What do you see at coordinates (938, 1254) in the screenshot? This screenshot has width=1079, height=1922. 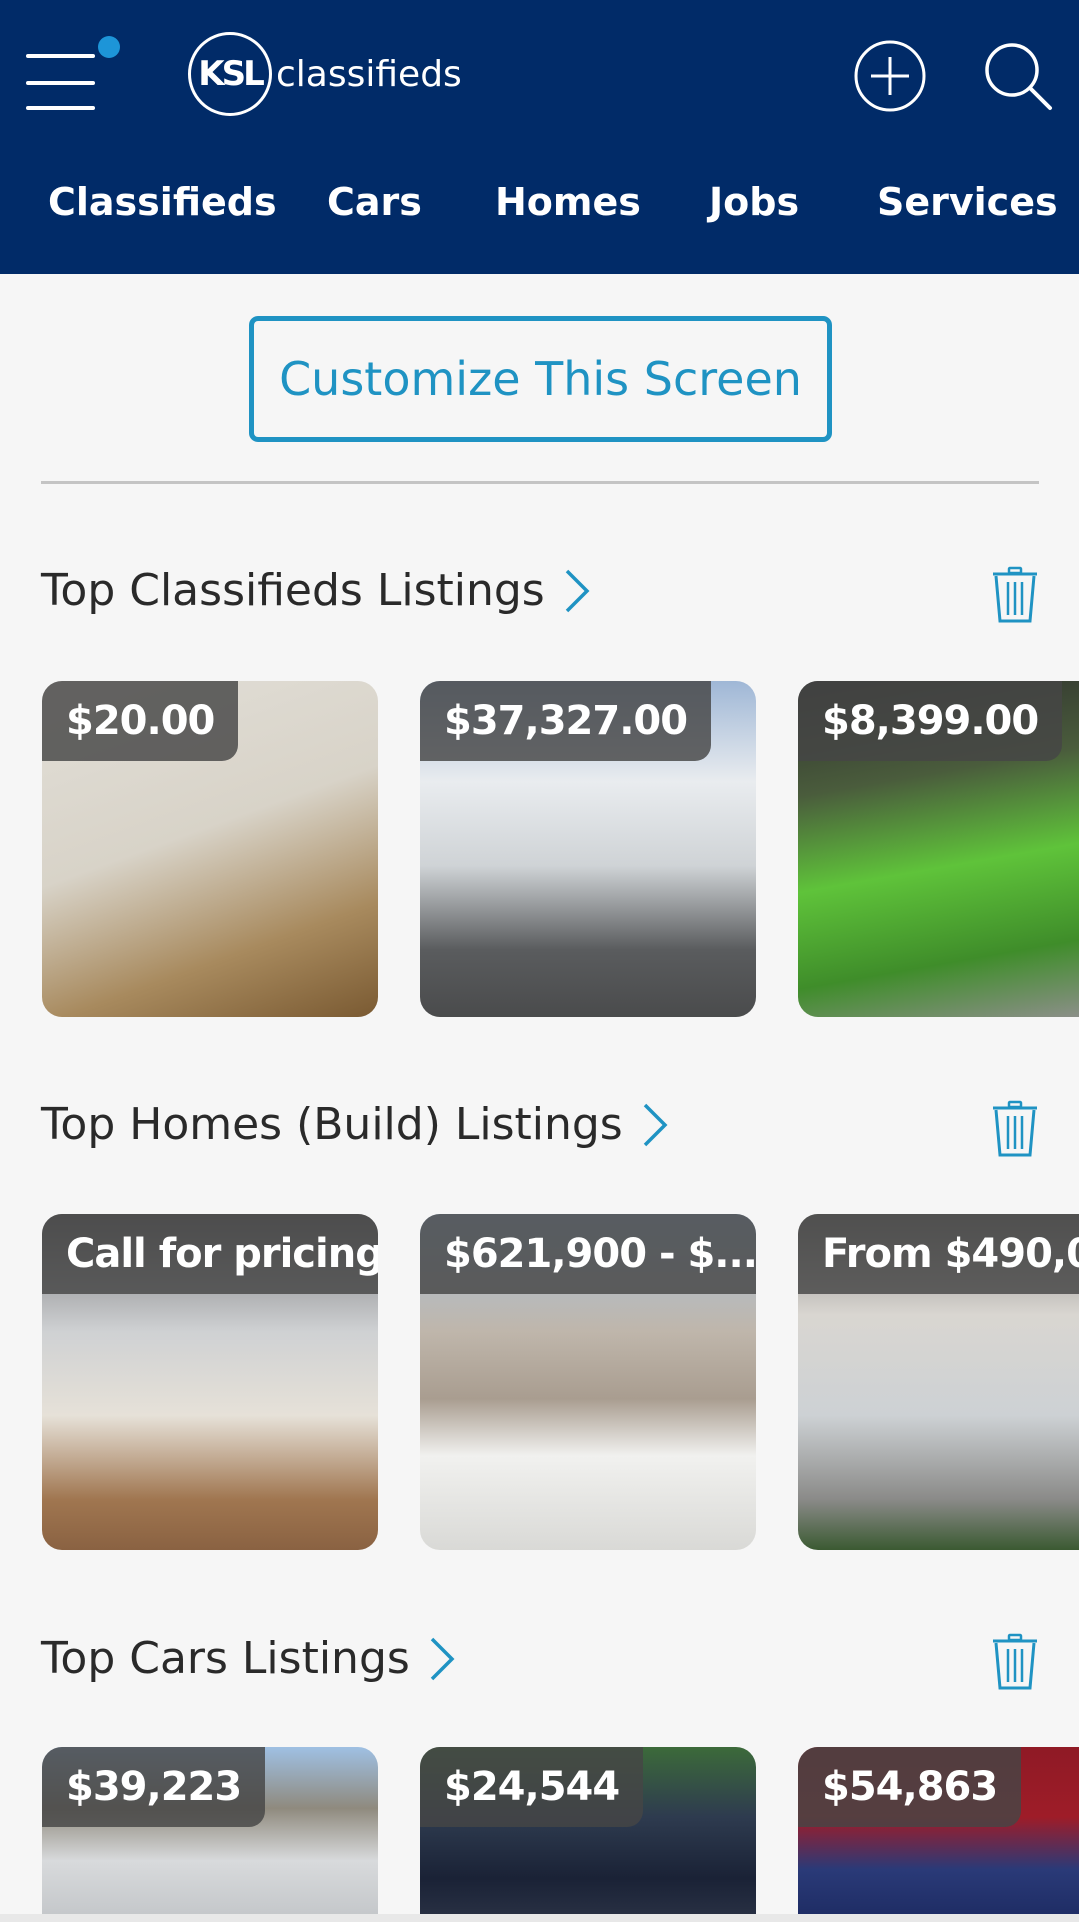 I see `listing-price: From $490,00` at bounding box center [938, 1254].